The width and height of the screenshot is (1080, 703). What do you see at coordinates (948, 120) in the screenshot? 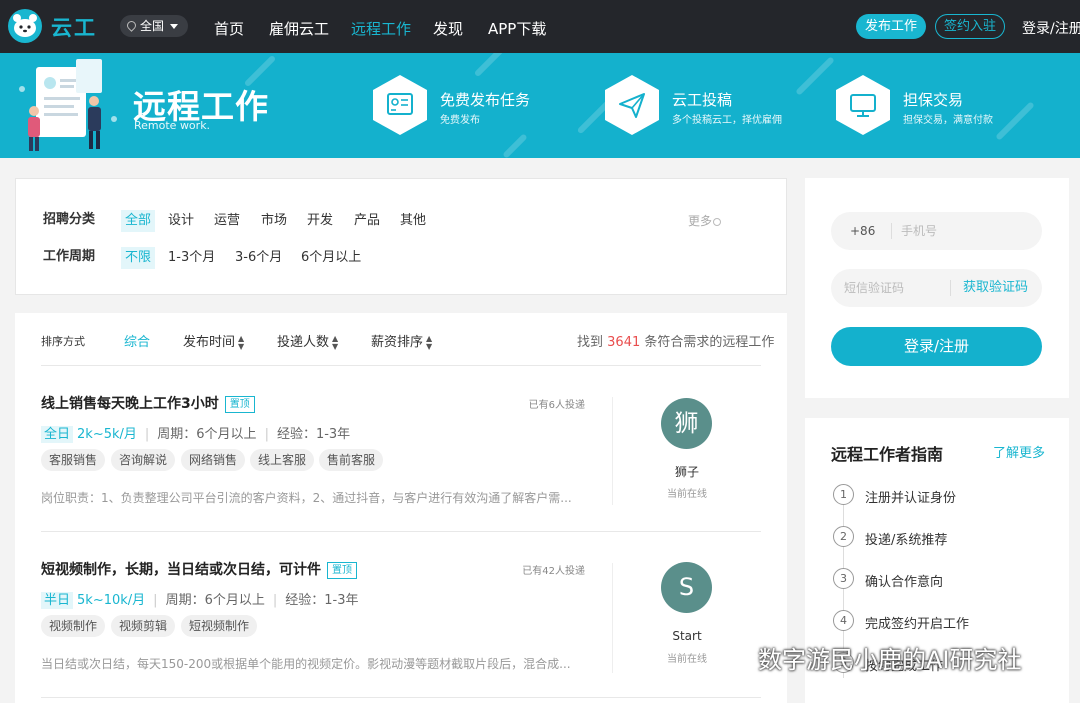
I see `feature-subtitle: 担保交易，满意付款` at bounding box center [948, 120].